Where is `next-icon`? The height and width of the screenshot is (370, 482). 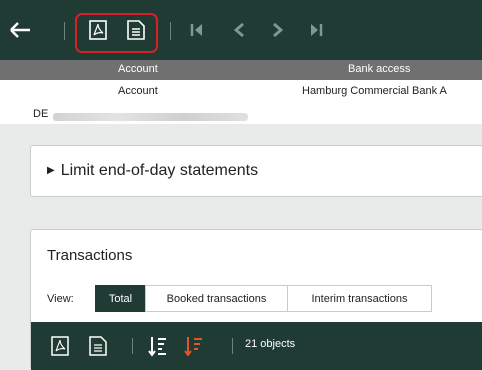
next-icon is located at coordinates (278, 30).